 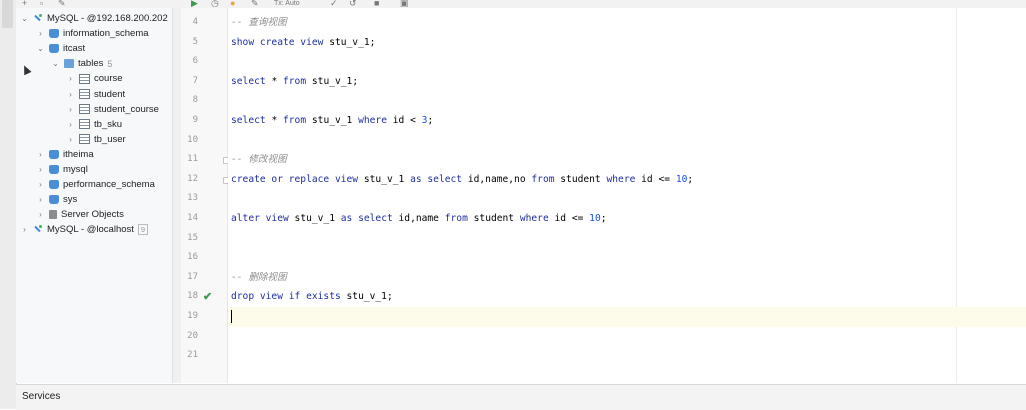 I want to click on tools-icon: ✎, so click(x=62, y=3).